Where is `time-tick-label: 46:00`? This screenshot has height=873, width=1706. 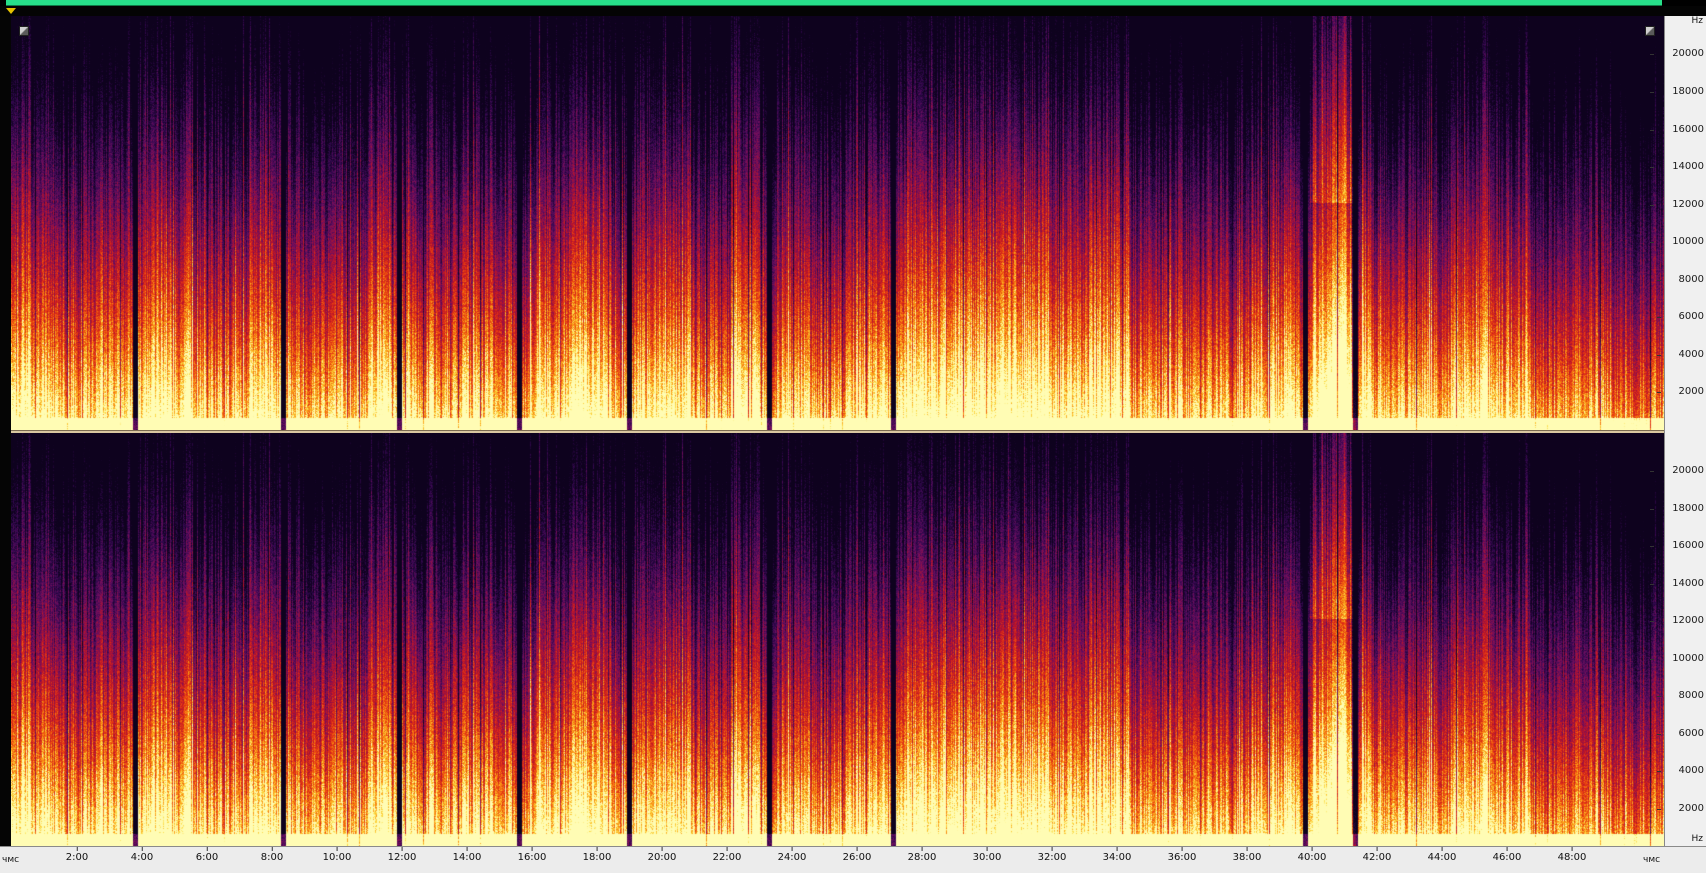 time-tick-label: 46:00 is located at coordinates (1507, 855).